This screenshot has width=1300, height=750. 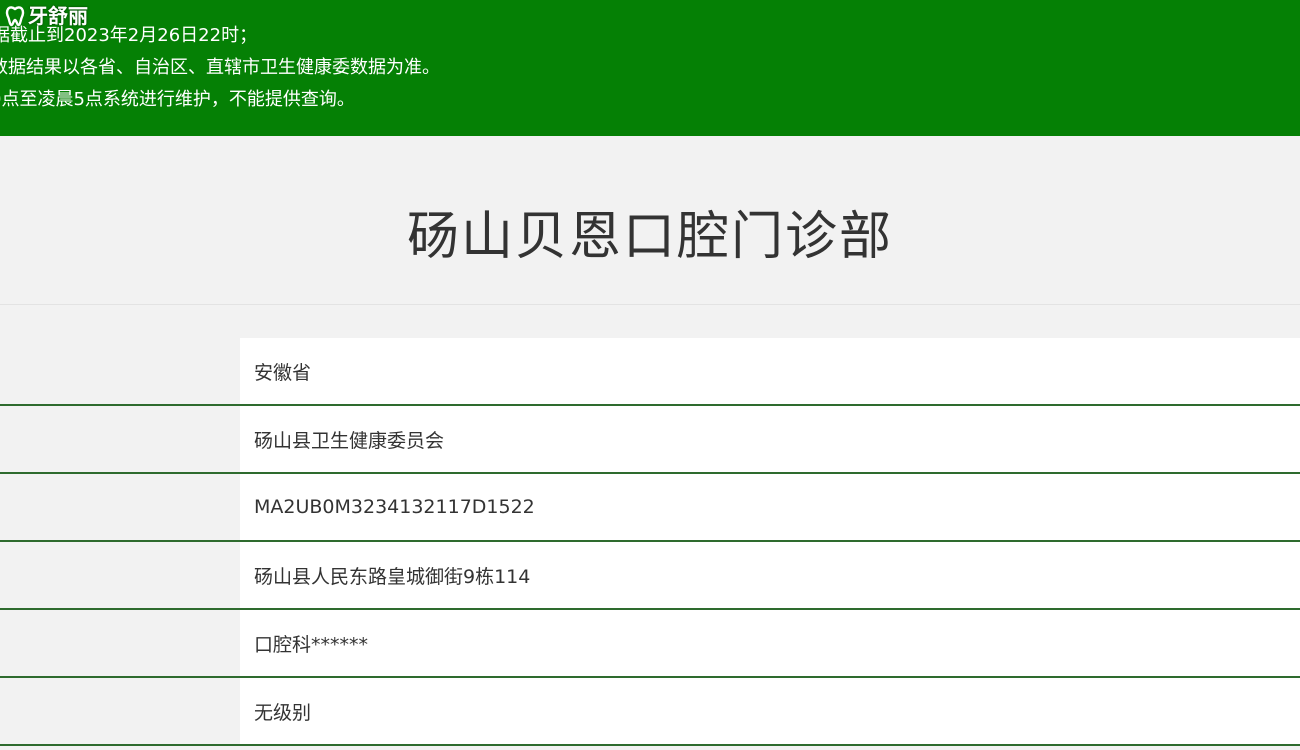 What do you see at coordinates (58, 16) in the screenshot?
I see `watermark-text: 牙舒丽` at bounding box center [58, 16].